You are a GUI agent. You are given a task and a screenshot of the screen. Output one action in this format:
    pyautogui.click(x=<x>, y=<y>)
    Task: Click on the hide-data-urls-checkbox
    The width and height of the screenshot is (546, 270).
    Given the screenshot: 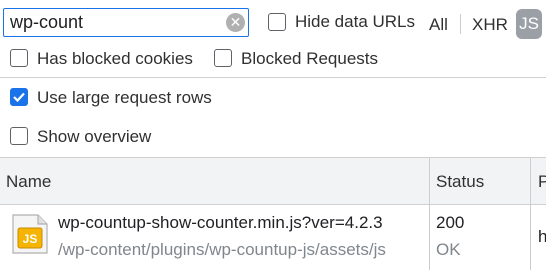 What is the action you would take?
    pyautogui.click(x=277, y=22)
    